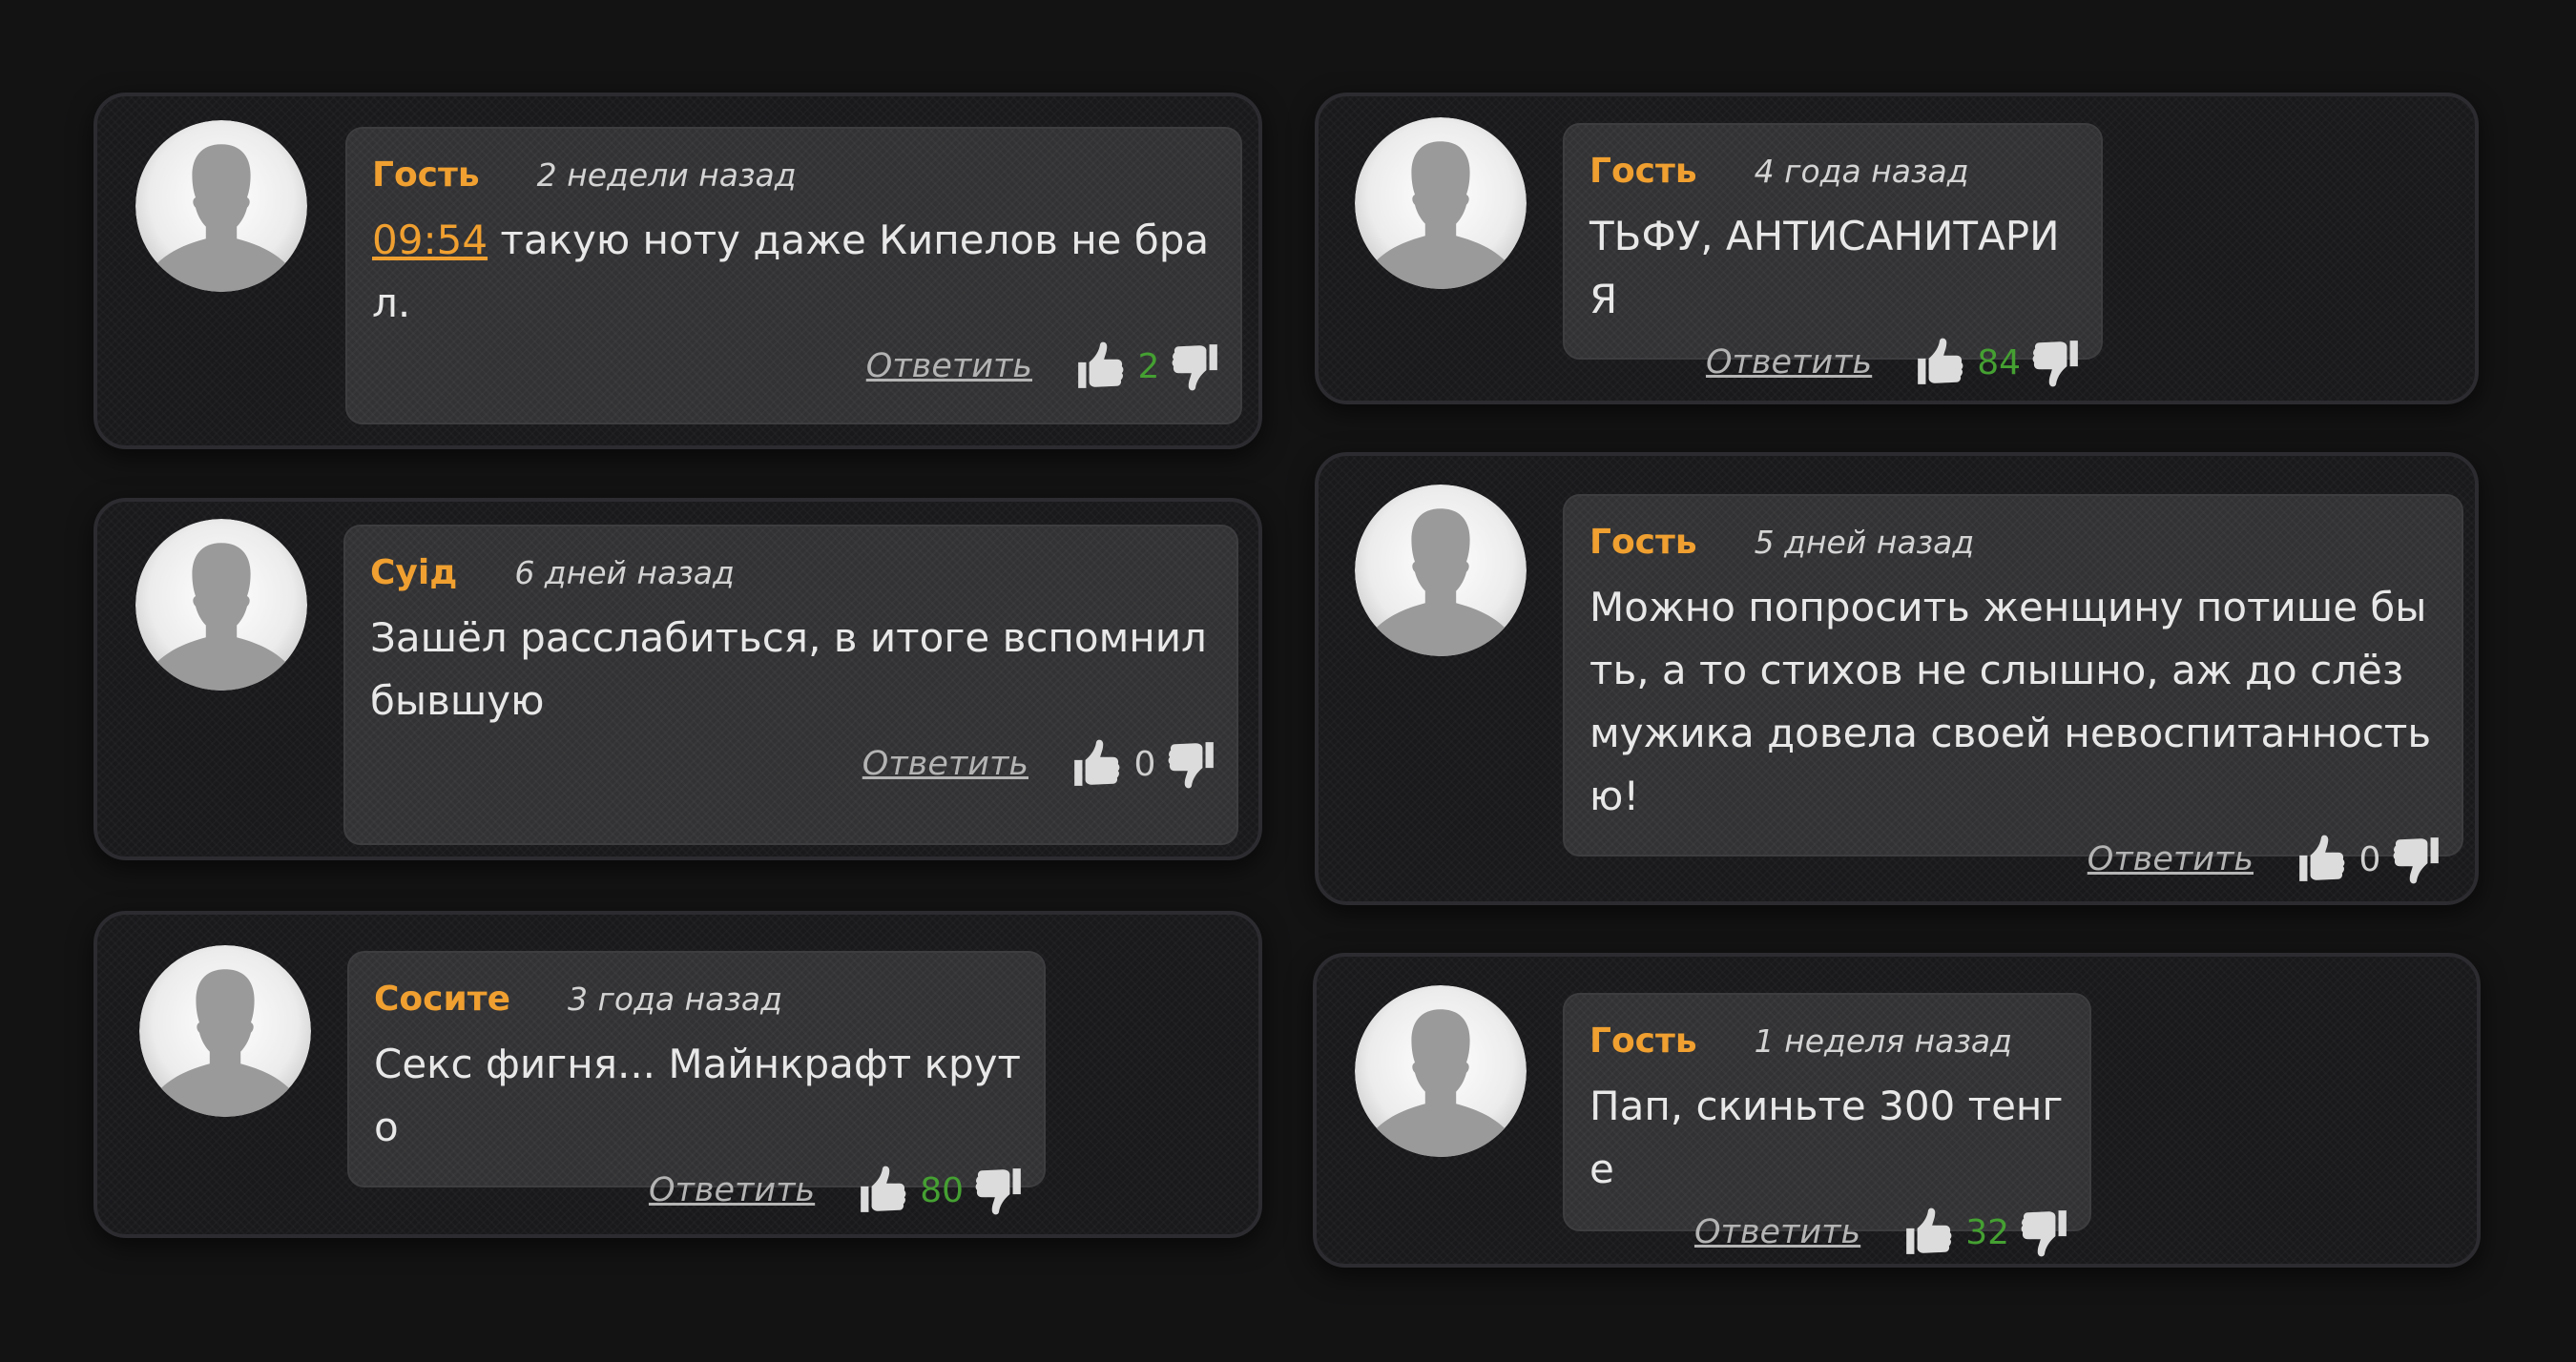 Image resolution: width=2576 pixels, height=1362 pixels. What do you see at coordinates (1987, 1232) in the screenshot?
I see `like-count: 32` at bounding box center [1987, 1232].